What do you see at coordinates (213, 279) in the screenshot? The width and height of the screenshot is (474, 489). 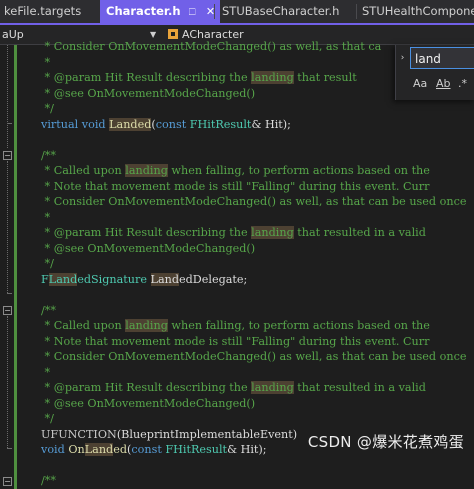 I see `code-token: edDelegate;` at bounding box center [213, 279].